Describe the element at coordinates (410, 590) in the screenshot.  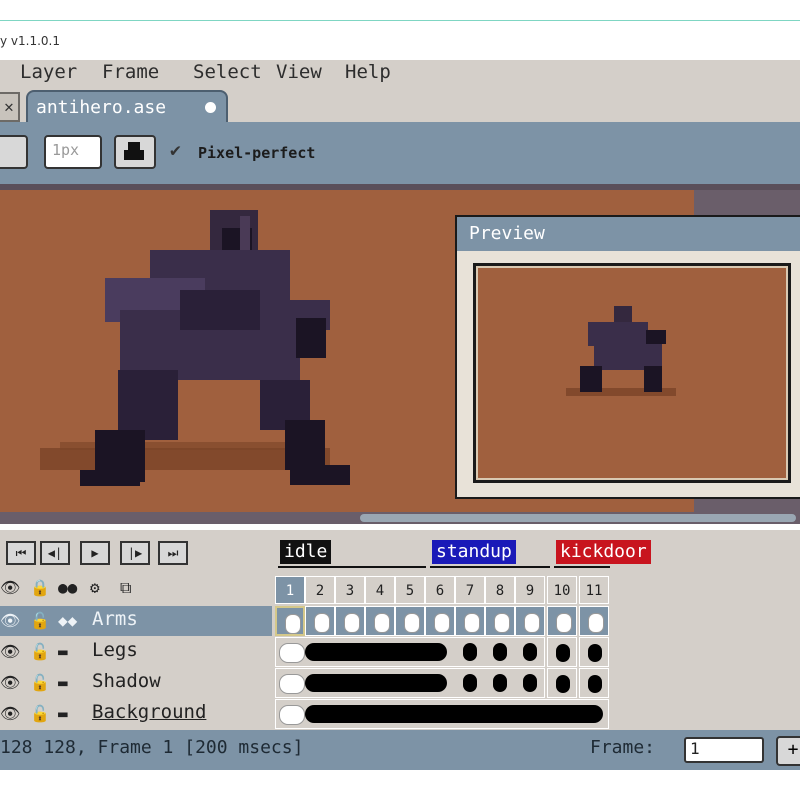
I see `frame-header-5: 5` at that location.